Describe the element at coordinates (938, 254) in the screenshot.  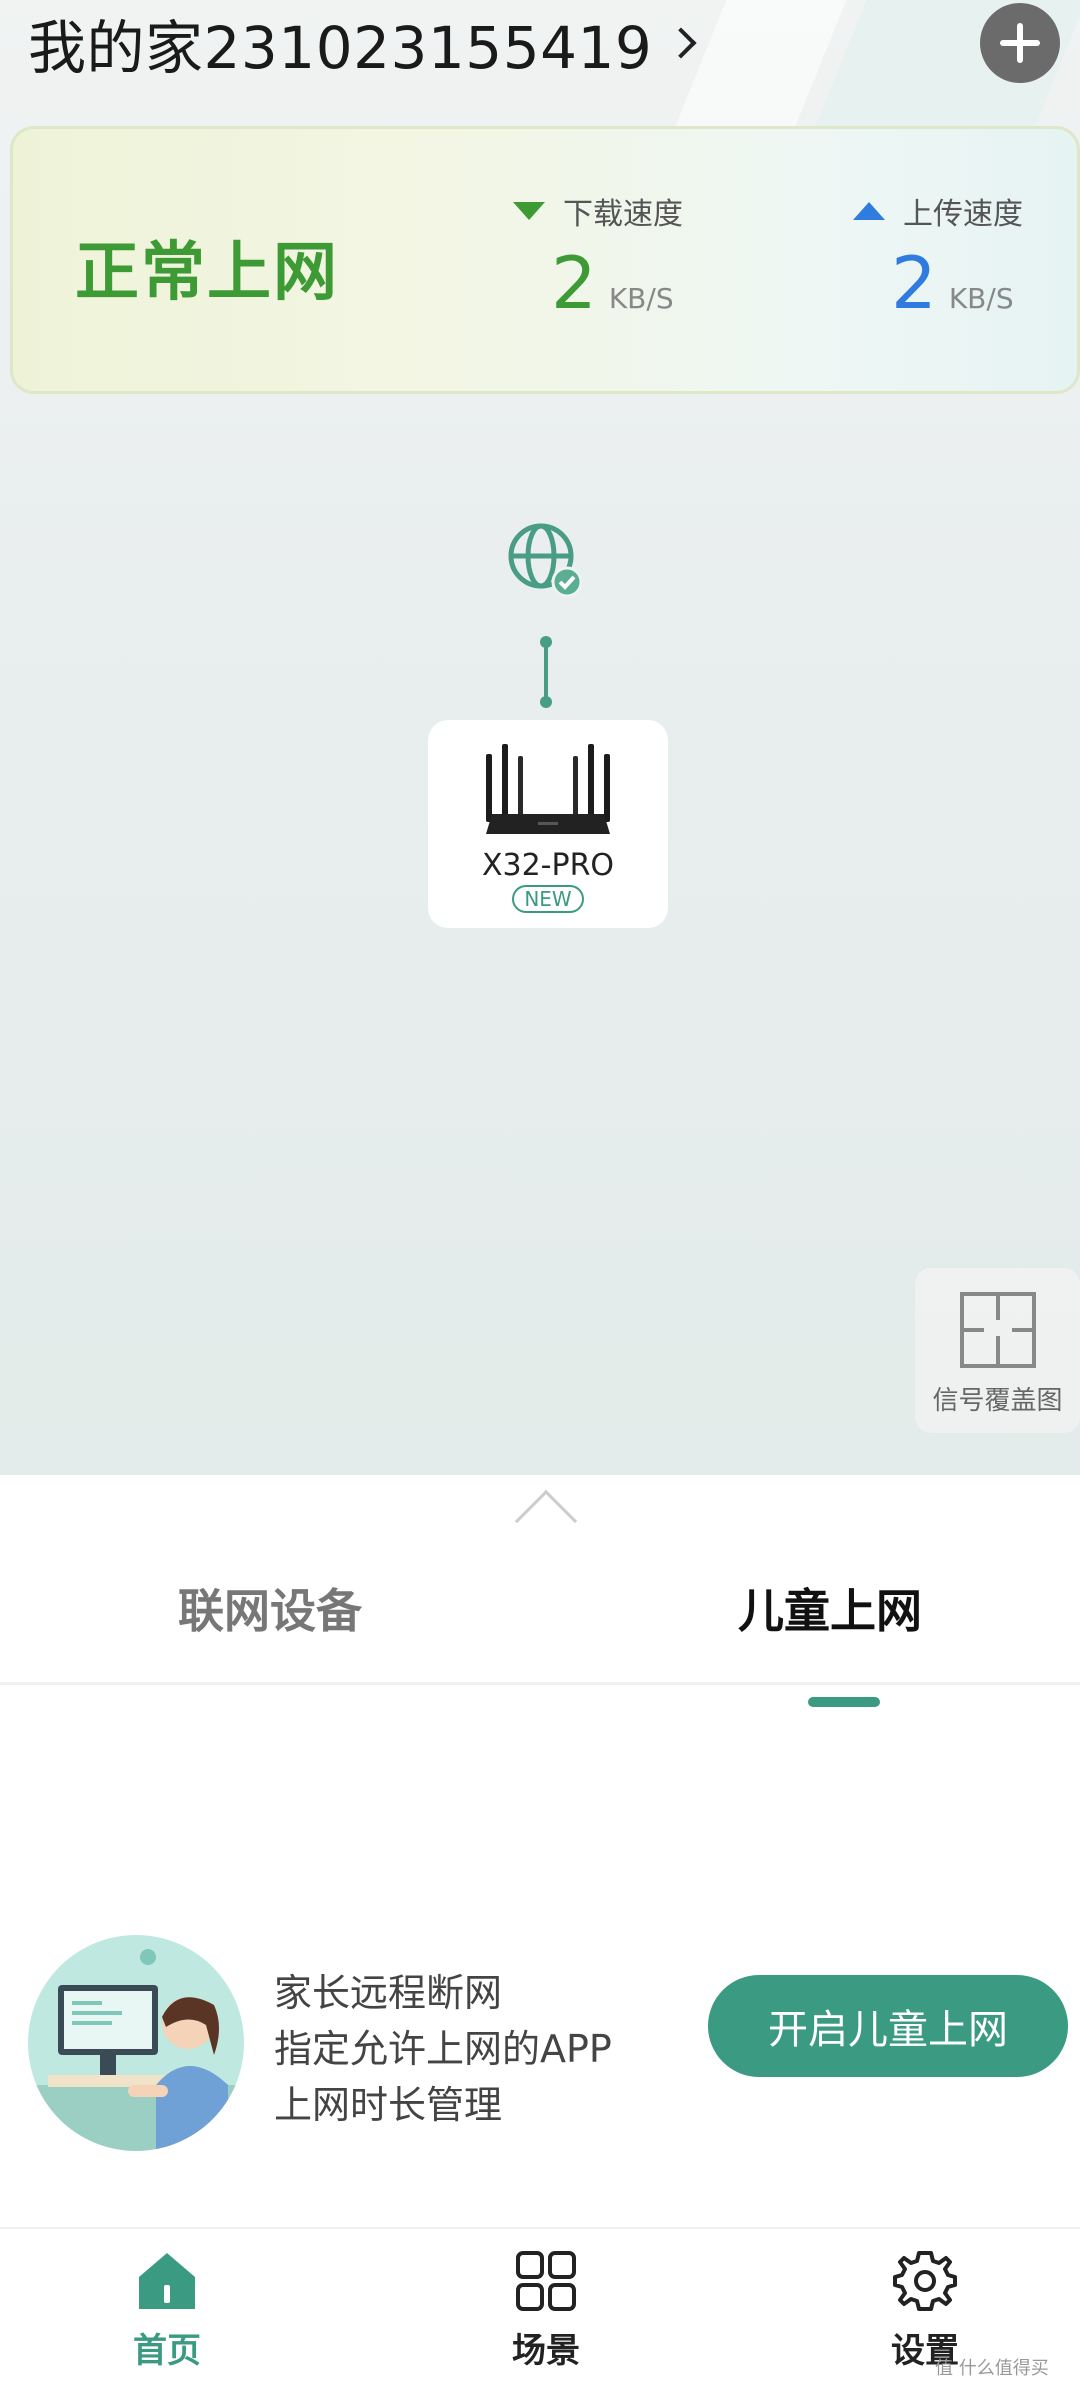
I see `upload-speed: 上传速度 2 KB/S` at that location.